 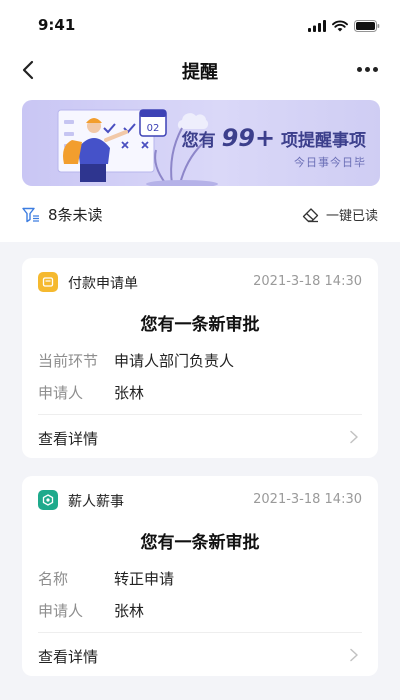 I want to click on battery-icon, so click(x=367, y=26).